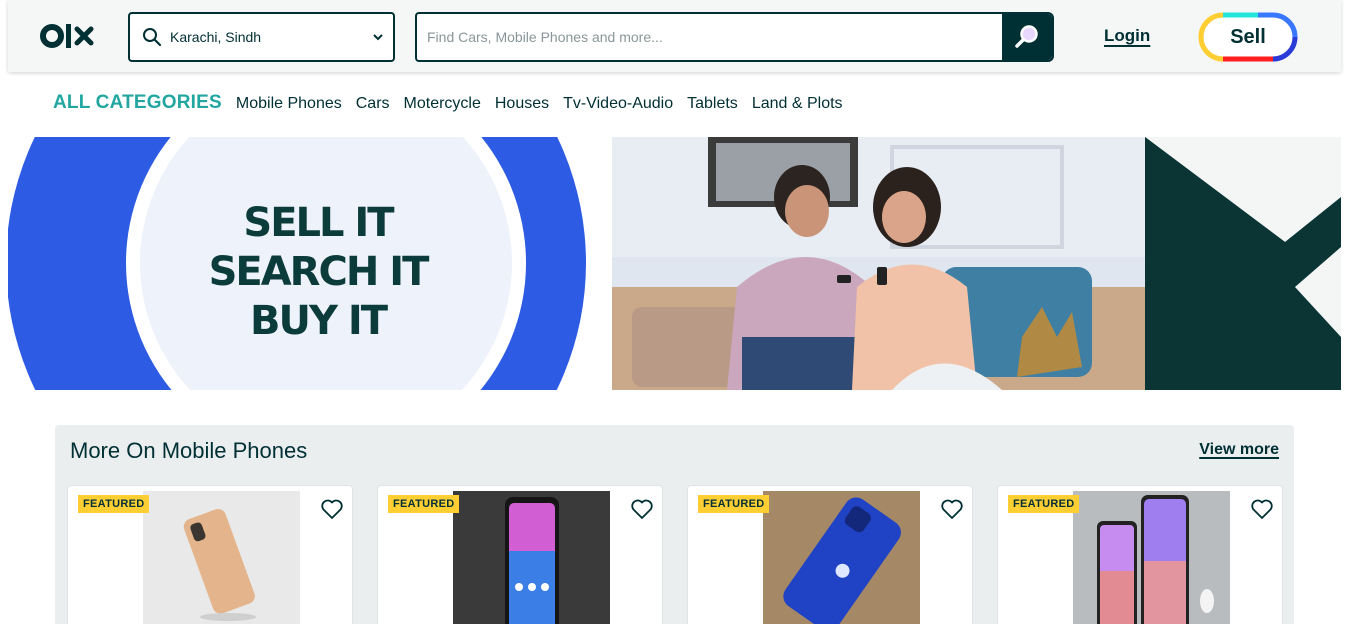 This screenshot has width=1348, height=624. I want to click on sell-label: Sell, so click(1248, 36).